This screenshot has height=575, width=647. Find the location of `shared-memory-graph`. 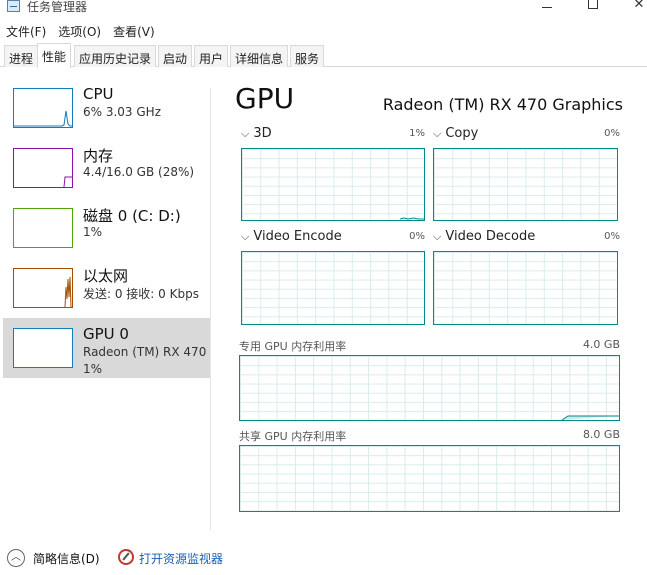

shared-memory-graph is located at coordinates (429, 478).